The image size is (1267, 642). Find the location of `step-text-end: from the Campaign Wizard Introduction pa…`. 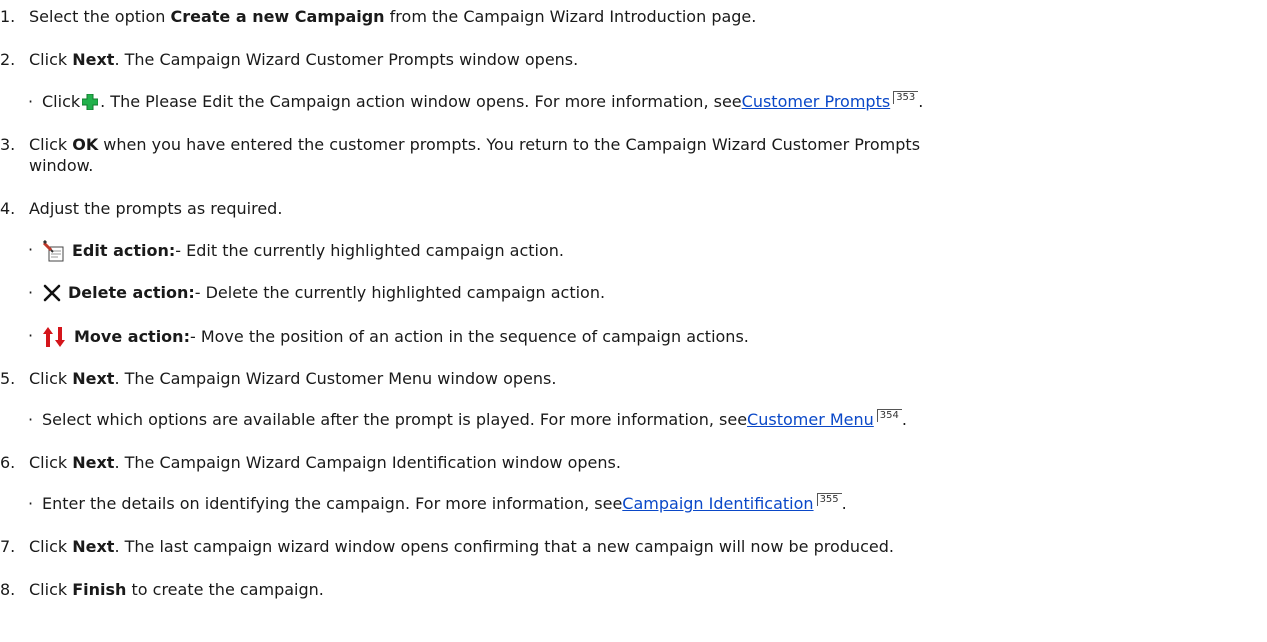

step-text-end: from the Campaign Wizard Introduction pa… is located at coordinates (570, 16).